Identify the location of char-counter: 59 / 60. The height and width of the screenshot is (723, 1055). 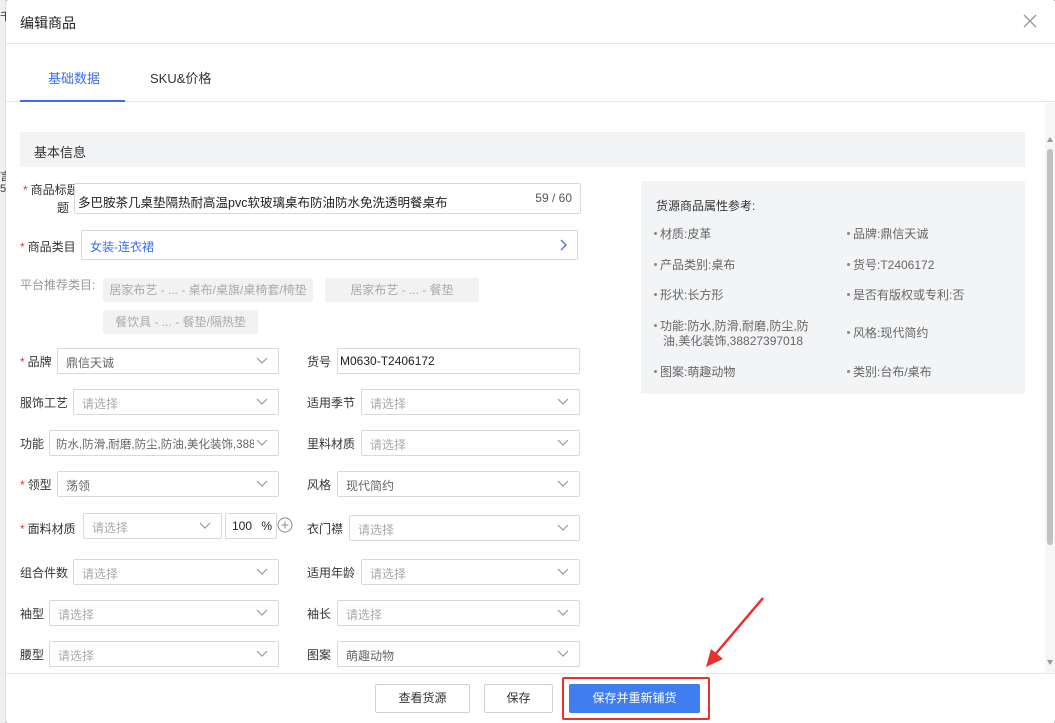
(553, 198).